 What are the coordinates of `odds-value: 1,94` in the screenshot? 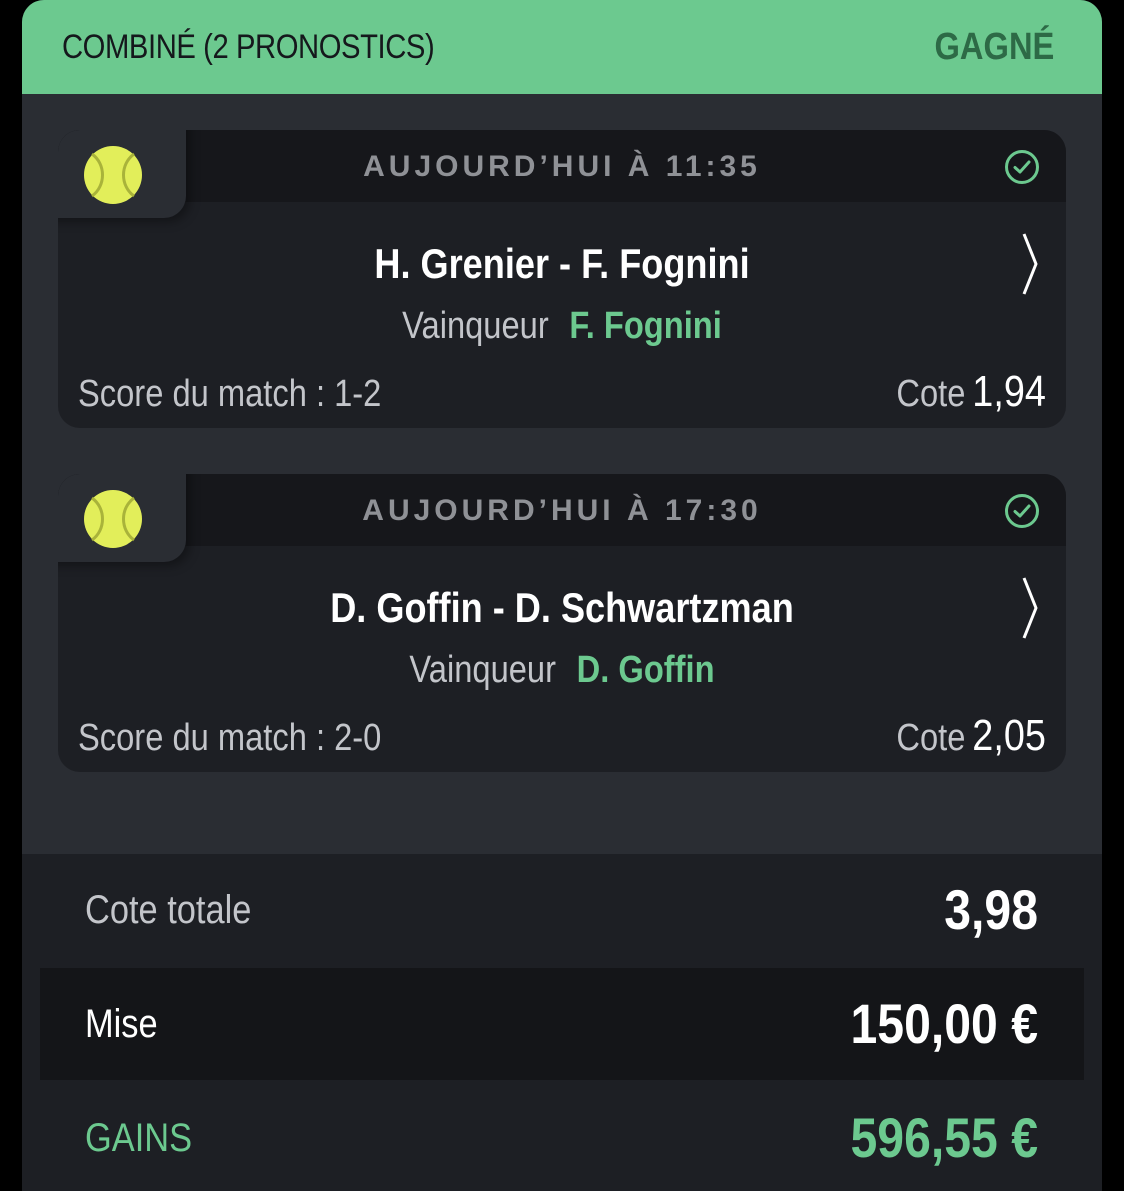 It's located at (1009, 391).